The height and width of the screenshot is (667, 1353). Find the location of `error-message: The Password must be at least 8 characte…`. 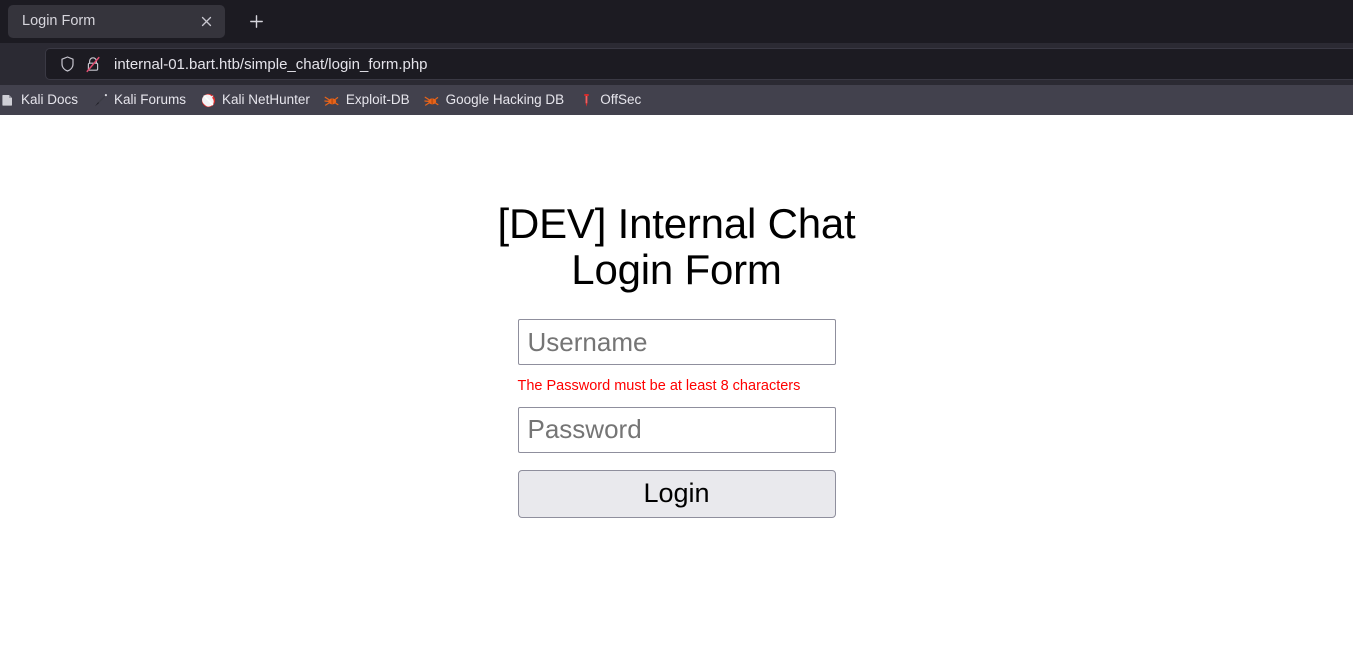

error-message: The Password must be at least 8 characte… is located at coordinates (659, 386).